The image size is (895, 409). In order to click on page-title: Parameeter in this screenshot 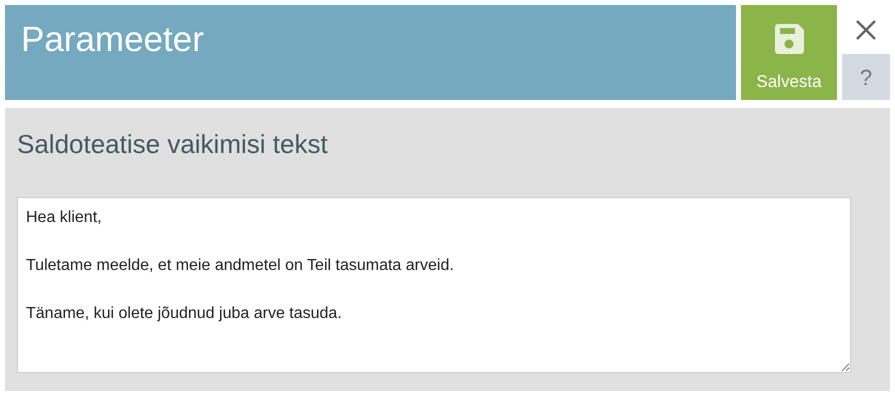, I will do `click(112, 40)`.